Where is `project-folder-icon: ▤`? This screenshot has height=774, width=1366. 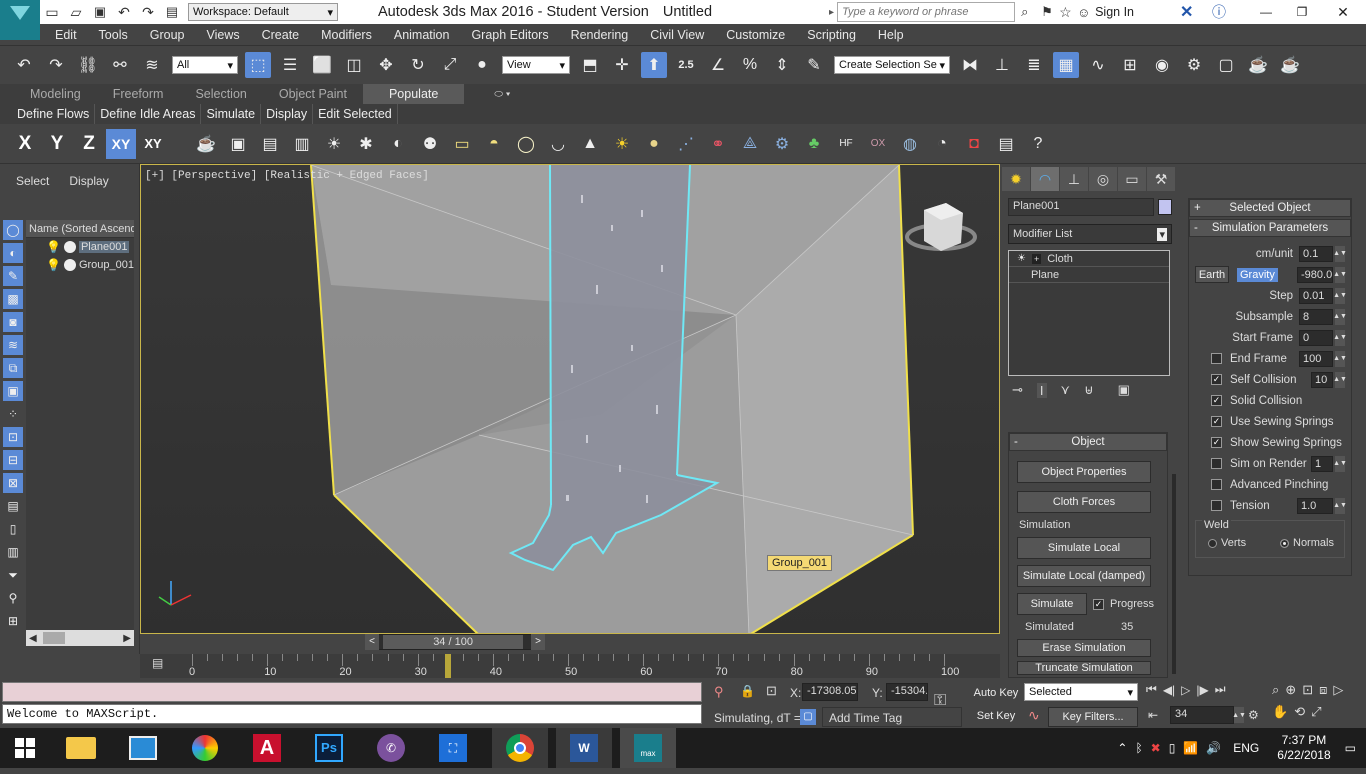 project-folder-icon: ▤ is located at coordinates (172, 12).